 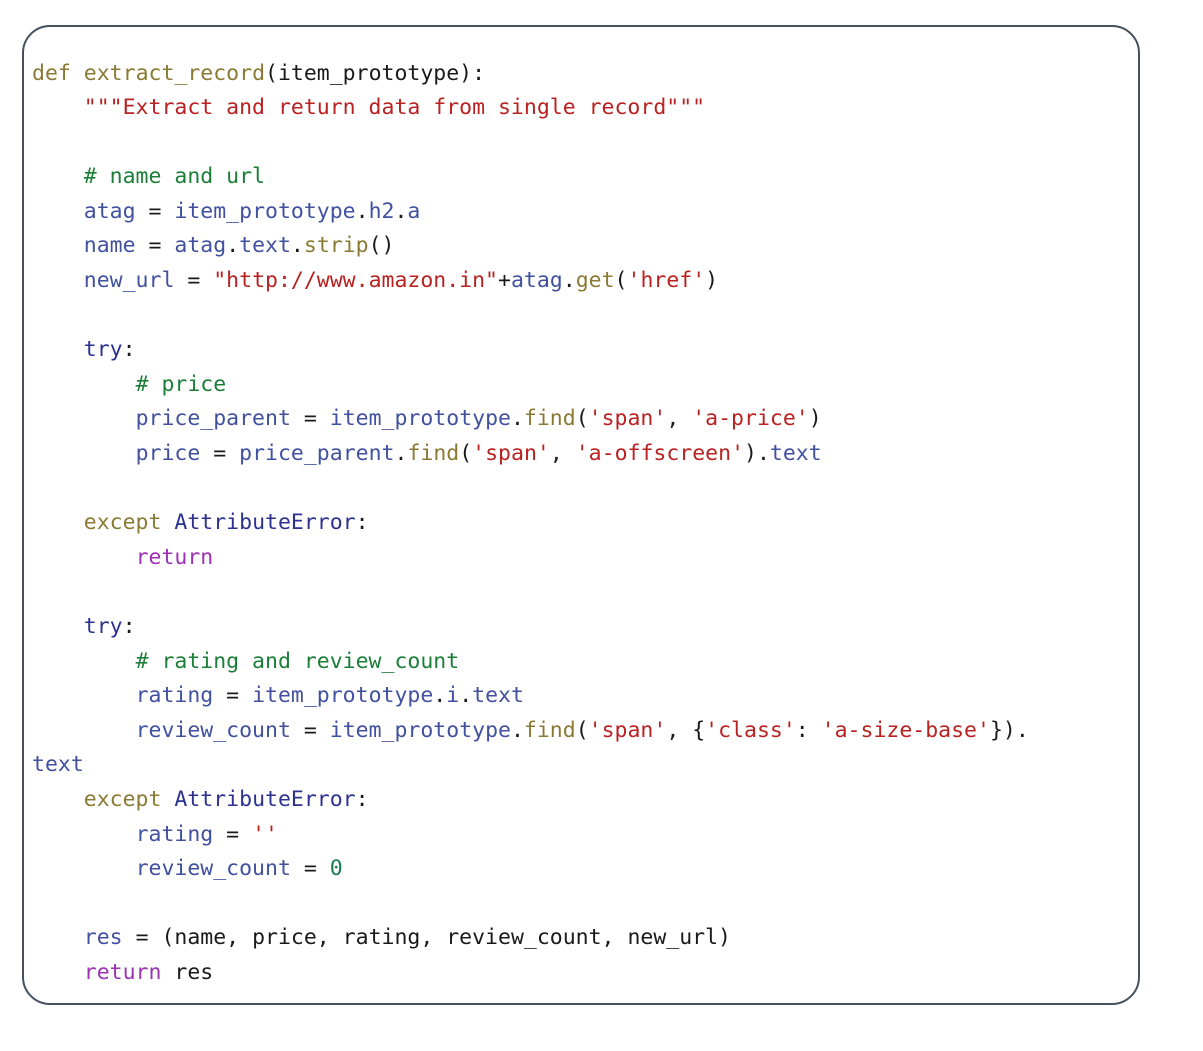 I want to click on code-token: i, so click(x=453, y=696).